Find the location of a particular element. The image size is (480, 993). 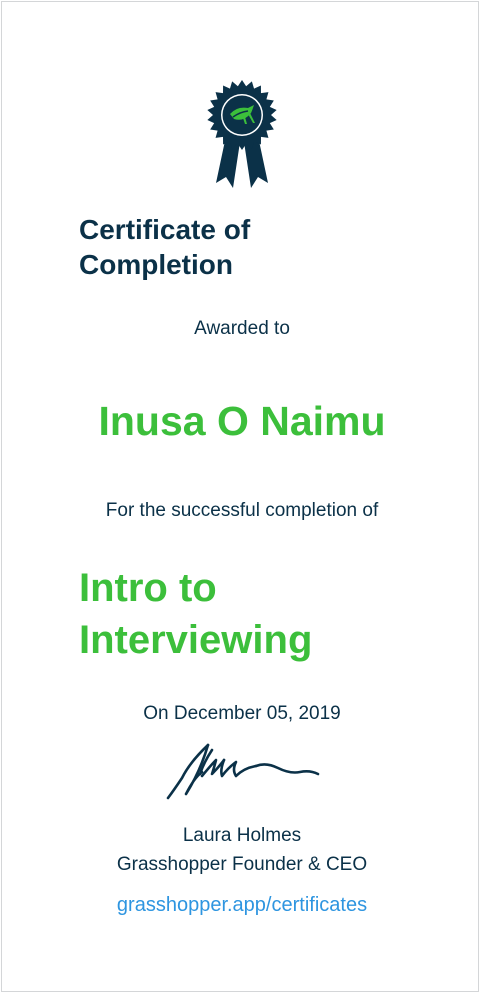

signature-image is located at coordinates (243, 771).